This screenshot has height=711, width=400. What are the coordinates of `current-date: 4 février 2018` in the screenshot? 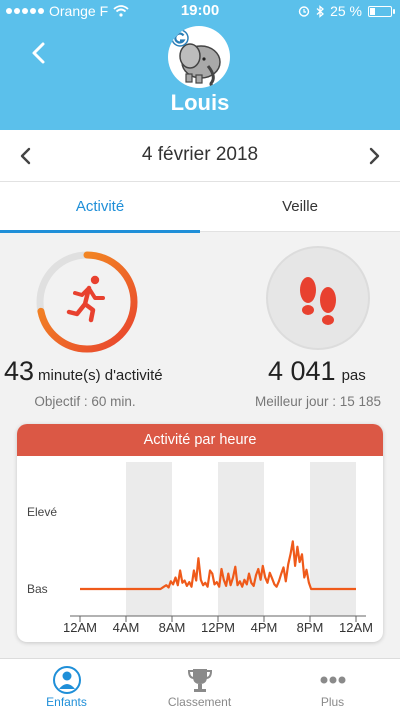 It's located at (200, 154).